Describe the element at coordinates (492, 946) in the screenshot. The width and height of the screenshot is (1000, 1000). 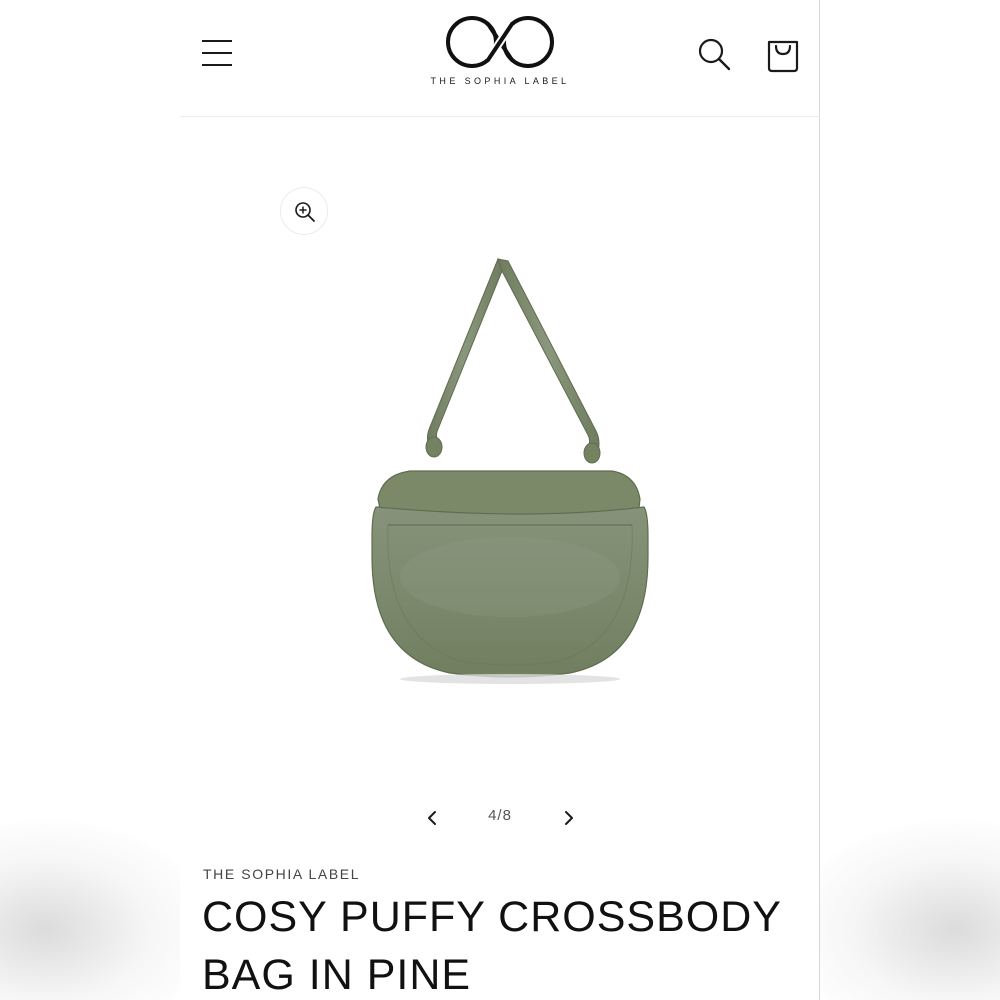
I see `product-title: COSY PUFFY CROSSBODY BAG IN PINE` at that location.